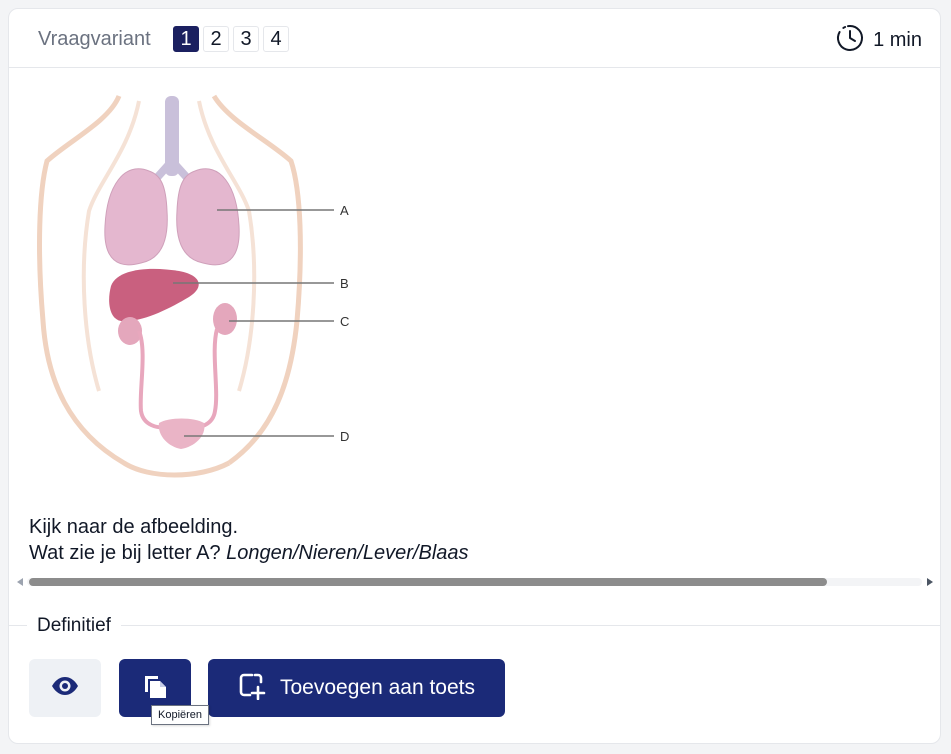 The width and height of the screenshot is (951, 754). Describe the element at coordinates (474, 38) in the screenshot. I see `card-header: Vraagvariant 1 2 3 4 1 min` at that location.